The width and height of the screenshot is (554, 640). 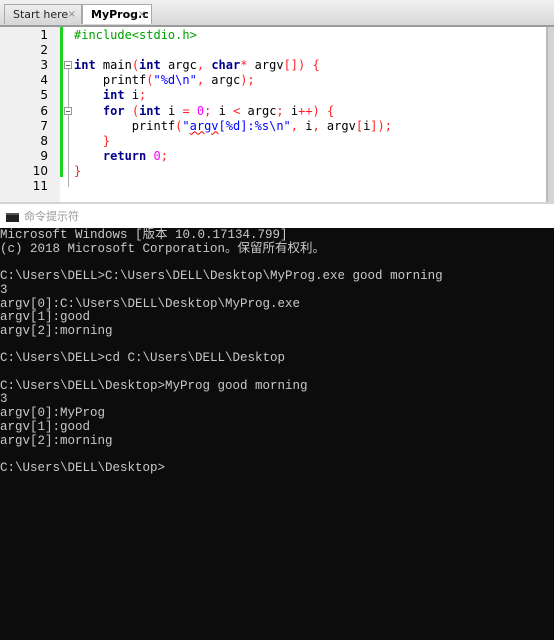 What do you see at coordinates (273, 80) in the screenshot?
I see `code-line: 4 printf("%d\n", argc);` at bounding box center [273, 80].